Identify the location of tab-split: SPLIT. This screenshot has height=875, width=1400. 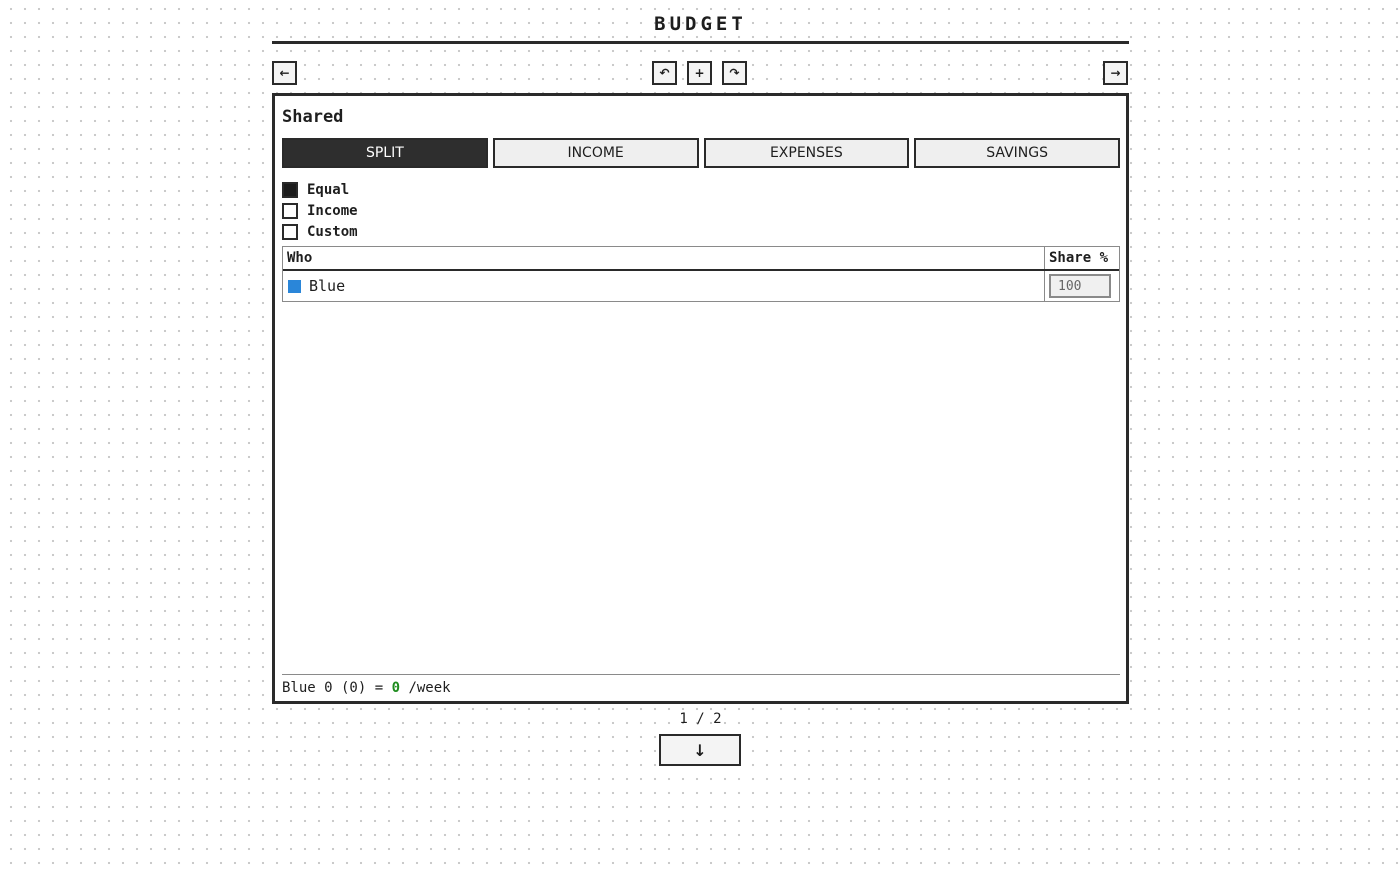
(385, 153).